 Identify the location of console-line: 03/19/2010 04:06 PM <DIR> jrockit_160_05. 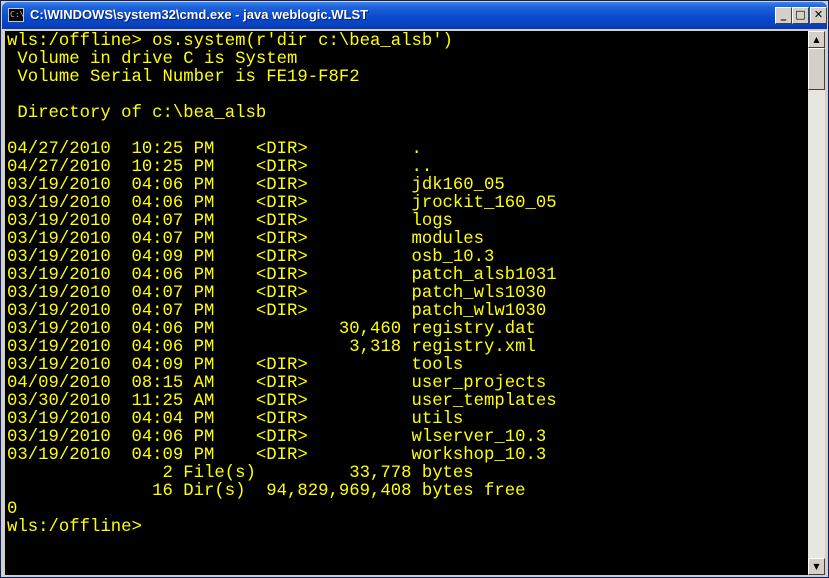
(282, 203).